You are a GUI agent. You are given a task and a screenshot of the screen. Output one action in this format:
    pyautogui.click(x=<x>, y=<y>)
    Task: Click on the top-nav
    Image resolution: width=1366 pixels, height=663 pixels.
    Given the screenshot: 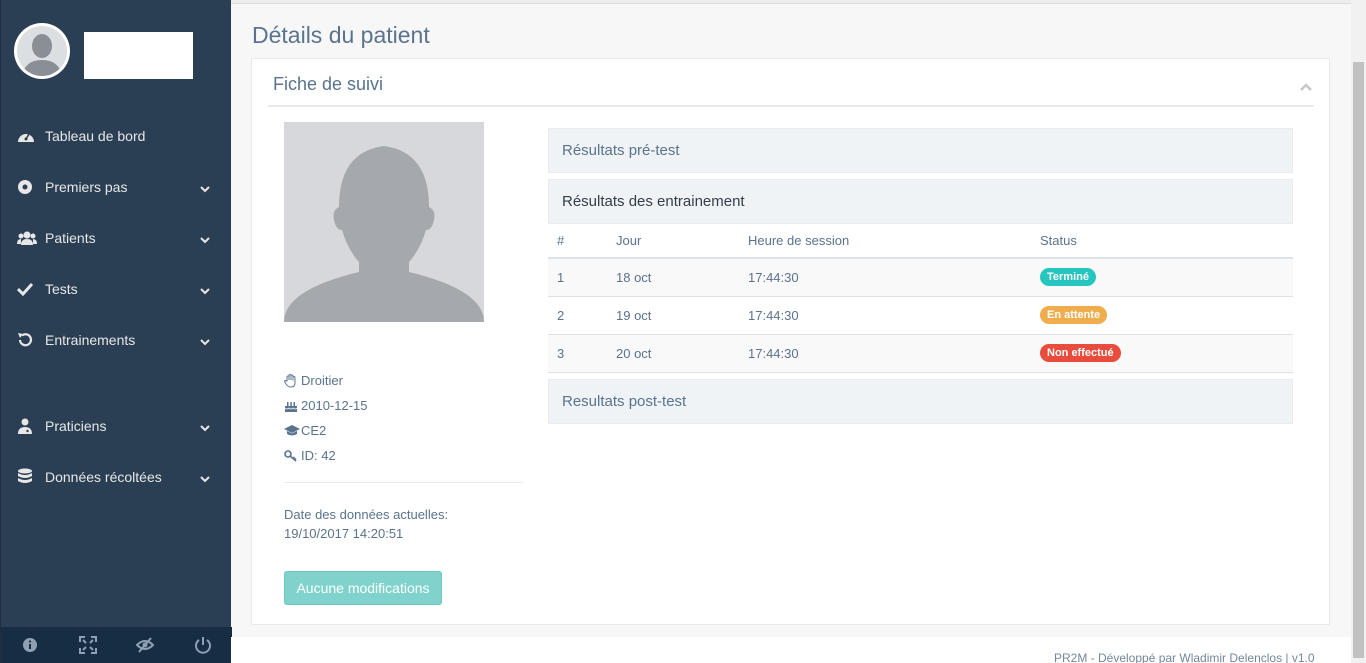 What is the action you would take?
    pyautogui.click(x=791, y=2)
    